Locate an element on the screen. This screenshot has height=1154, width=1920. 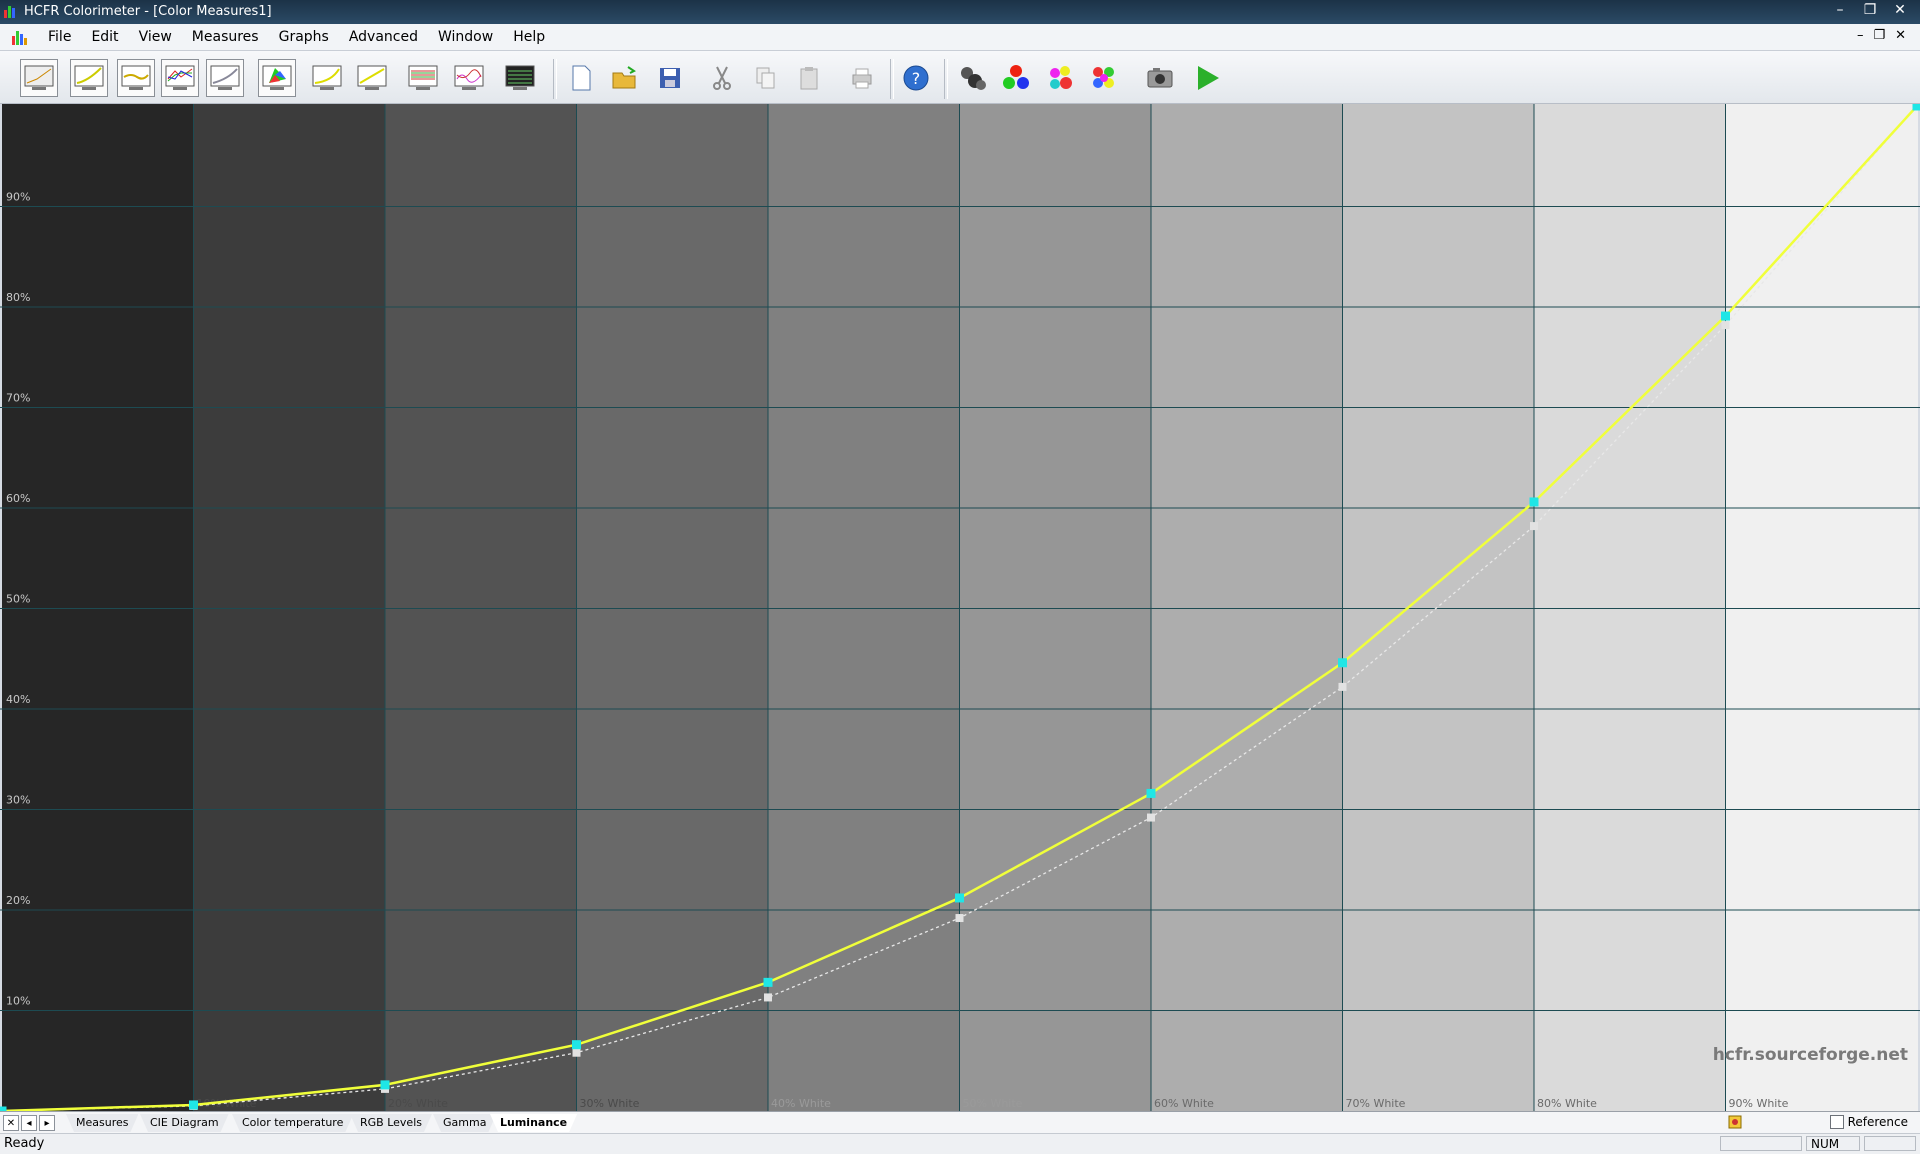
rgb-levels-view-icon is located at coordinates (180, 78).